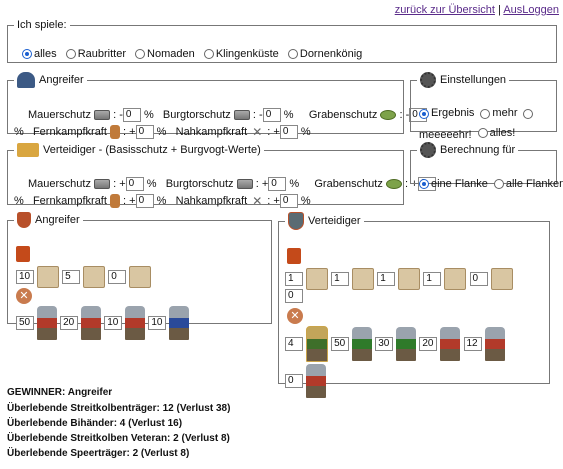 This screenshot has width=563, height=469. Describe the element at coordinates (294, 344) in the screenshot. I see `defender-unit-input: 4` at that location.